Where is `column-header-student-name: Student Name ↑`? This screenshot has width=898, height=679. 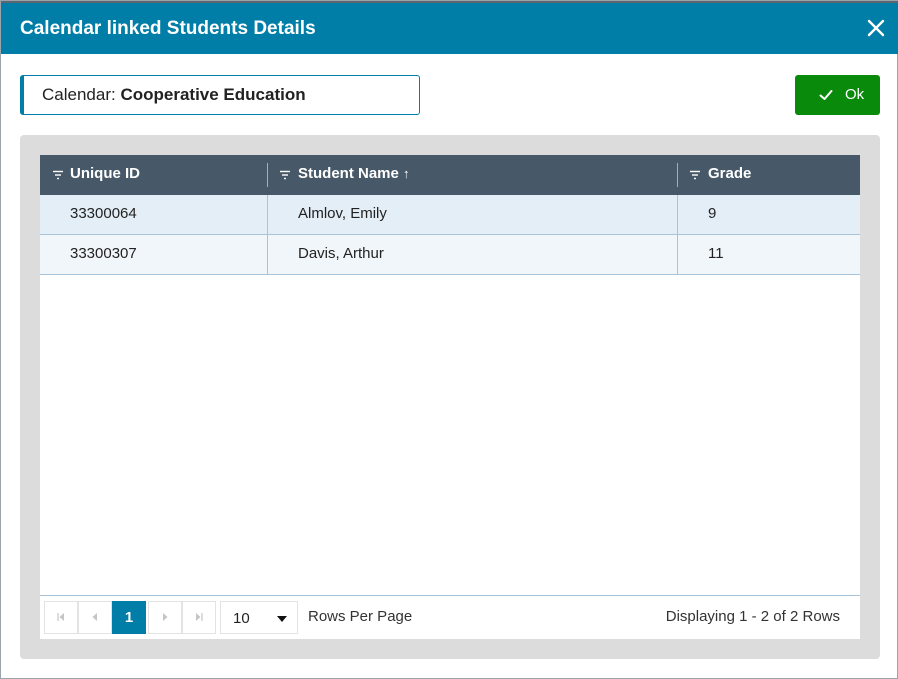
column-header-student-name: Student Name ↑ is located at coordinates (472, 175).